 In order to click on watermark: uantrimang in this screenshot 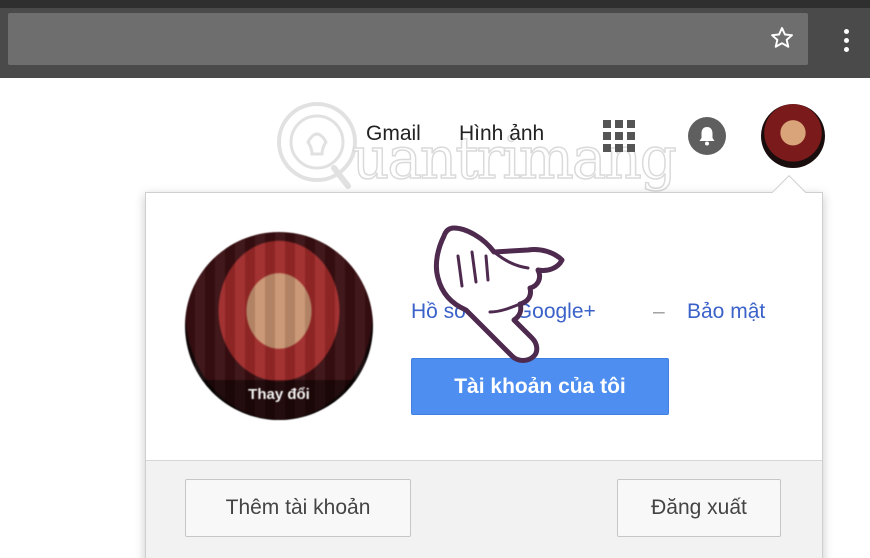, I will do `click(487, 146)`.